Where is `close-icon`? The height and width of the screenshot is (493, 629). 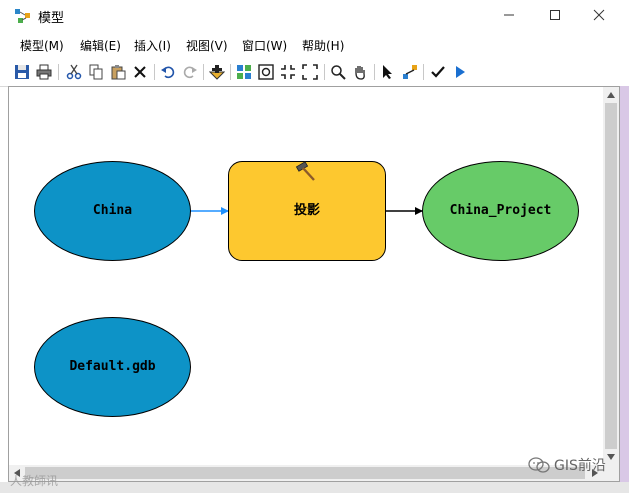 close-icon is located at coordinates (599, 15).